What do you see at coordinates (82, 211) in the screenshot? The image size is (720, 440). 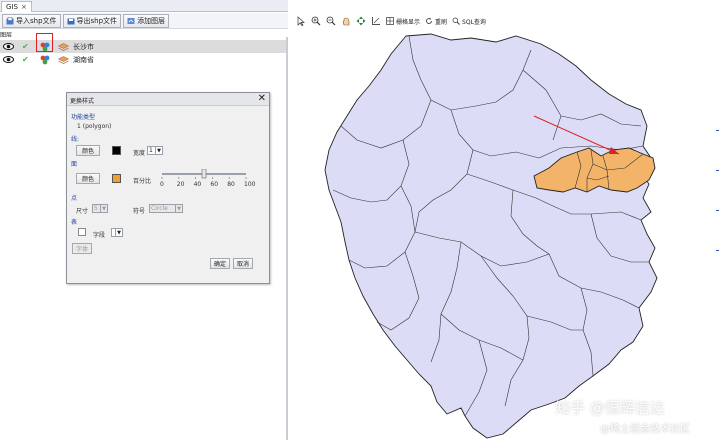 I see `size-label: 尺寸` at bounding box center [82, 211].